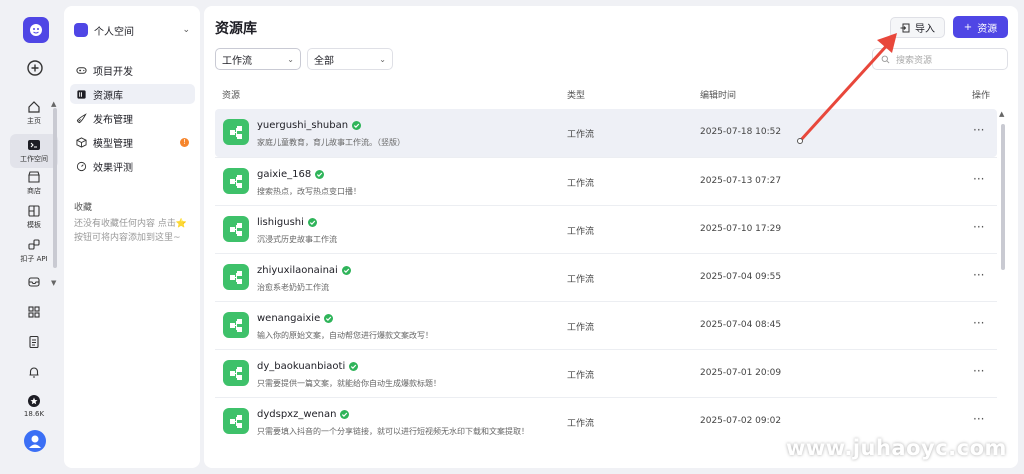 Image resolution: width=1024 pixels, height=474 pixels. I want to click on search-input: 搜索资源, so click(940, 59).